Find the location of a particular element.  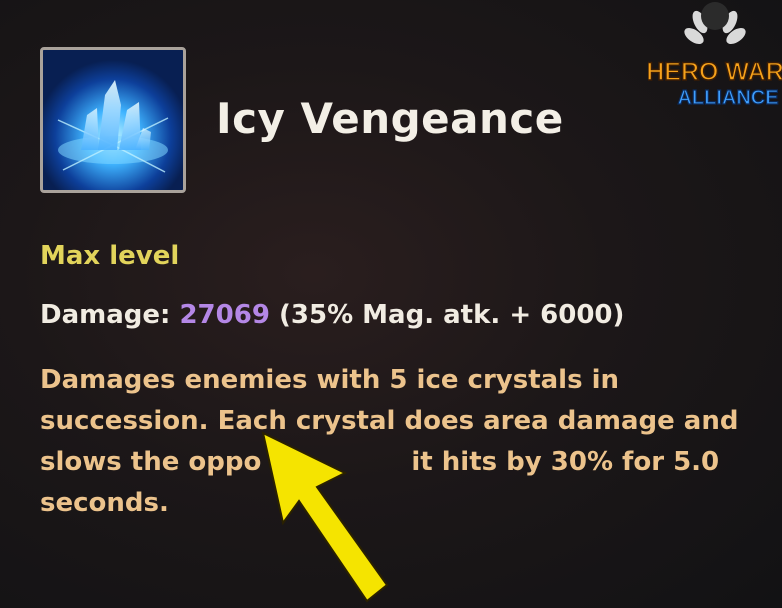

damage-label: Damage: is located at coordinates (105, 315).